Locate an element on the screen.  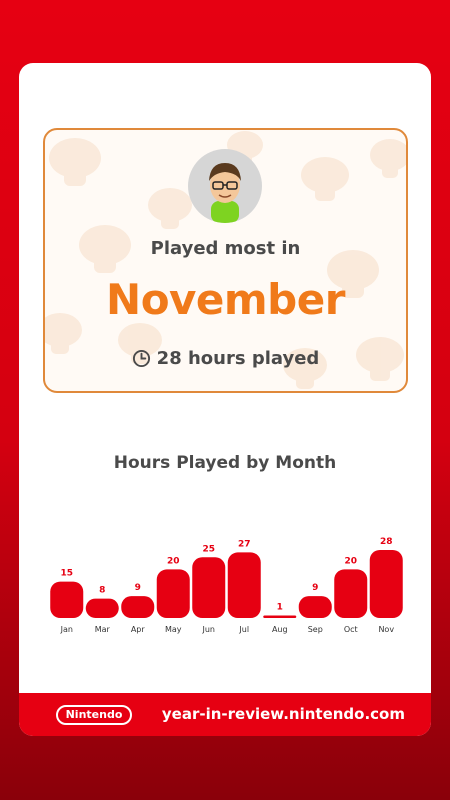
bar-sep is located at coordinates (315, 607).